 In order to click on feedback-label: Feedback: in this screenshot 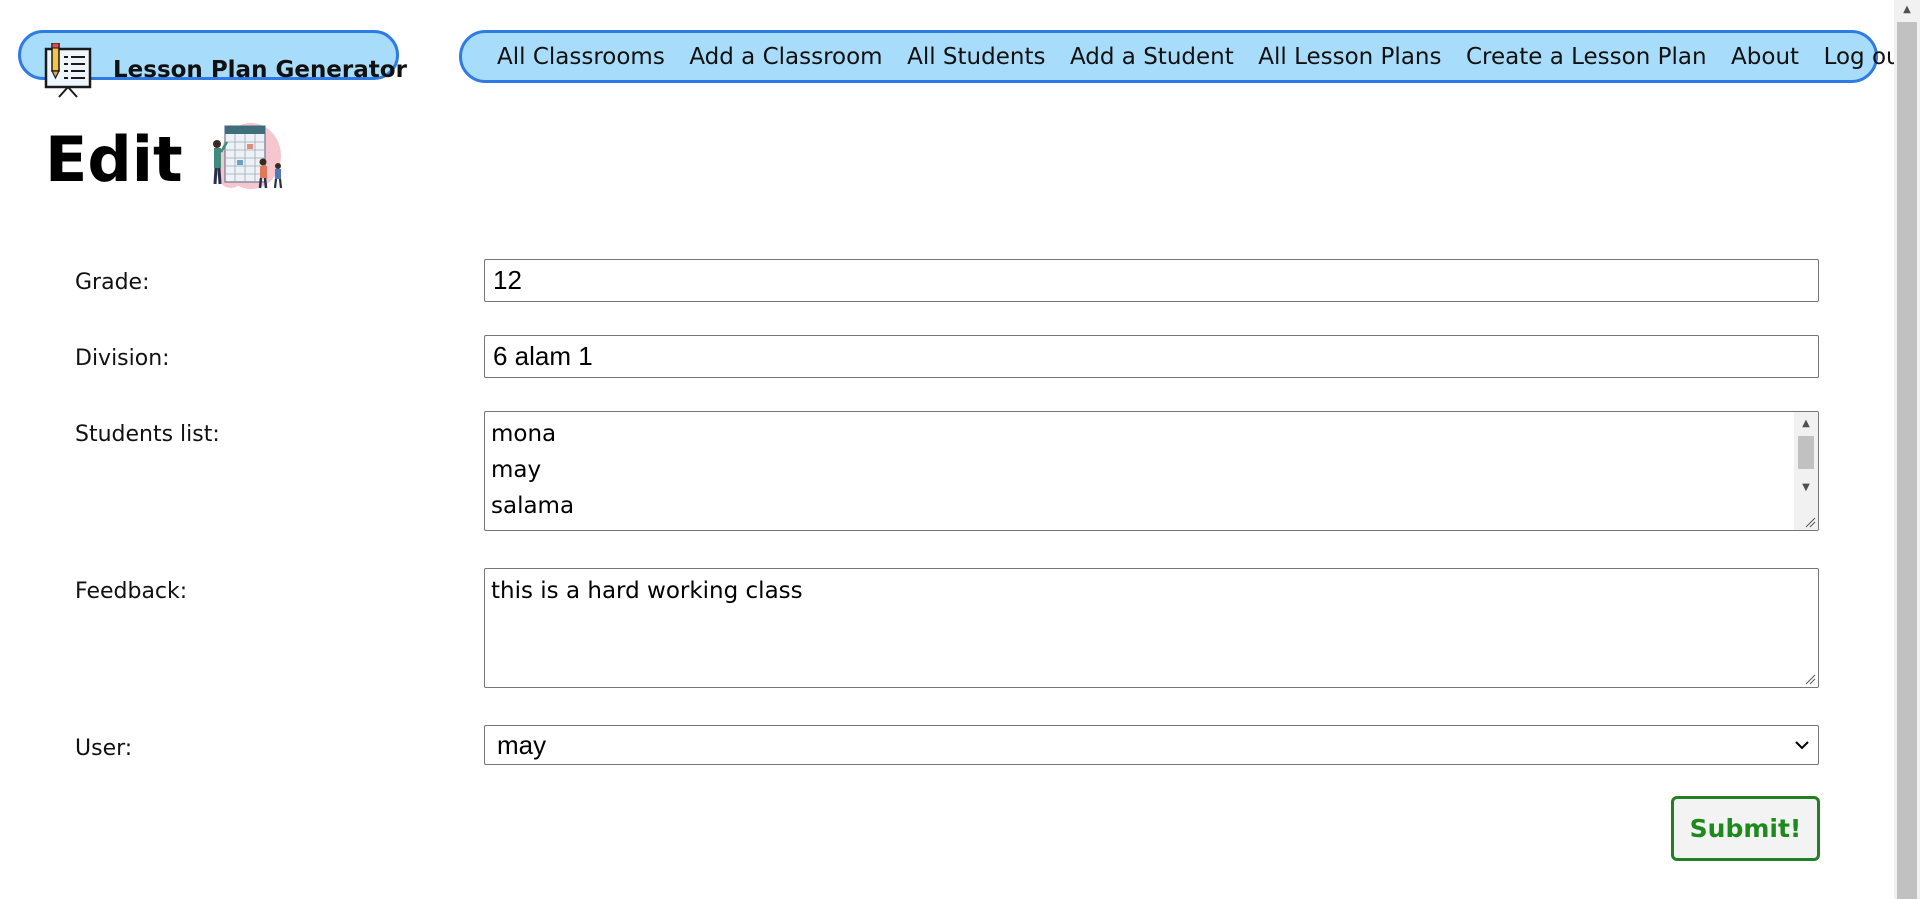, I will do `click(131, 591)`.